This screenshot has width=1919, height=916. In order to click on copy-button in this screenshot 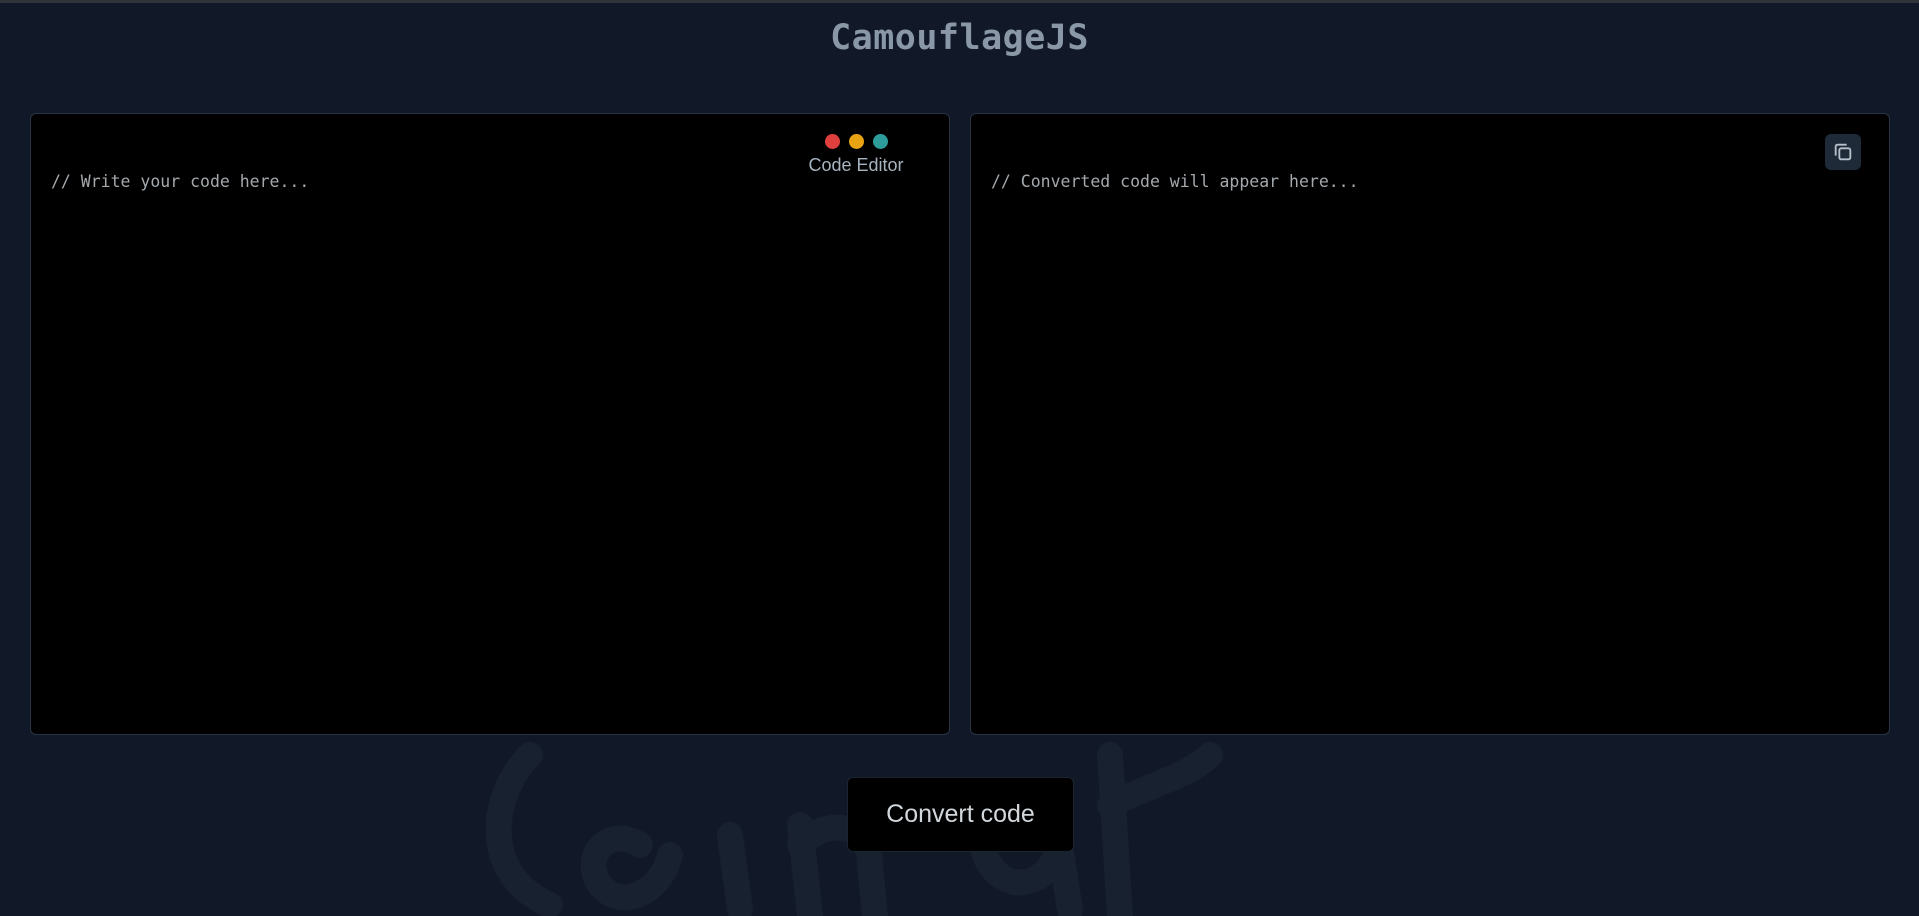, I will do `click(1843, 152)`.